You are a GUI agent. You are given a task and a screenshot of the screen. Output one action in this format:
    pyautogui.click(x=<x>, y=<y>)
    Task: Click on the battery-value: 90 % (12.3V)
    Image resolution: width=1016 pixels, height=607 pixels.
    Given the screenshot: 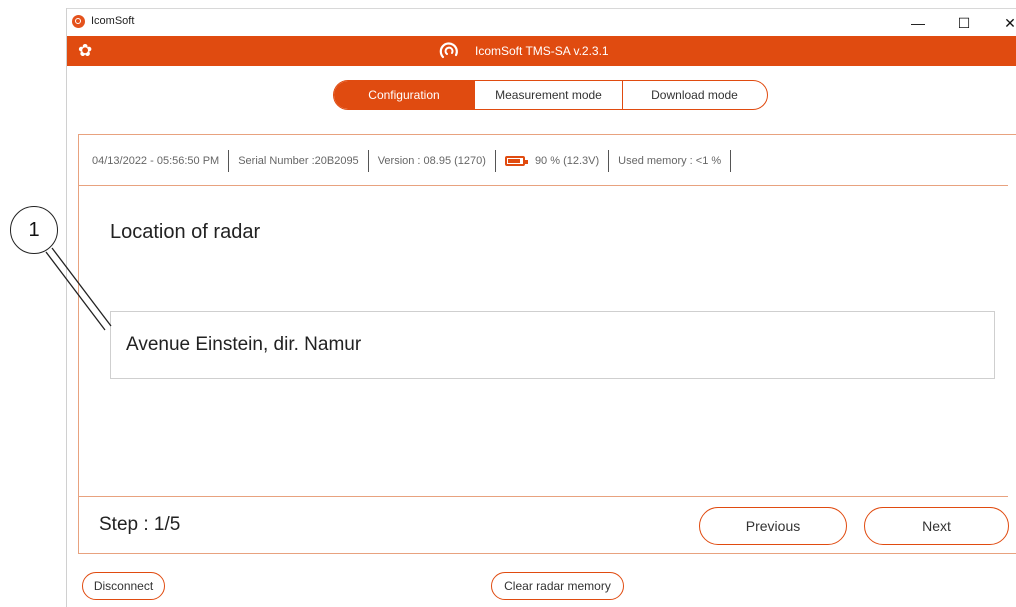 What is the action you would take?
    pyautogui.click(x=567, y=161)
    